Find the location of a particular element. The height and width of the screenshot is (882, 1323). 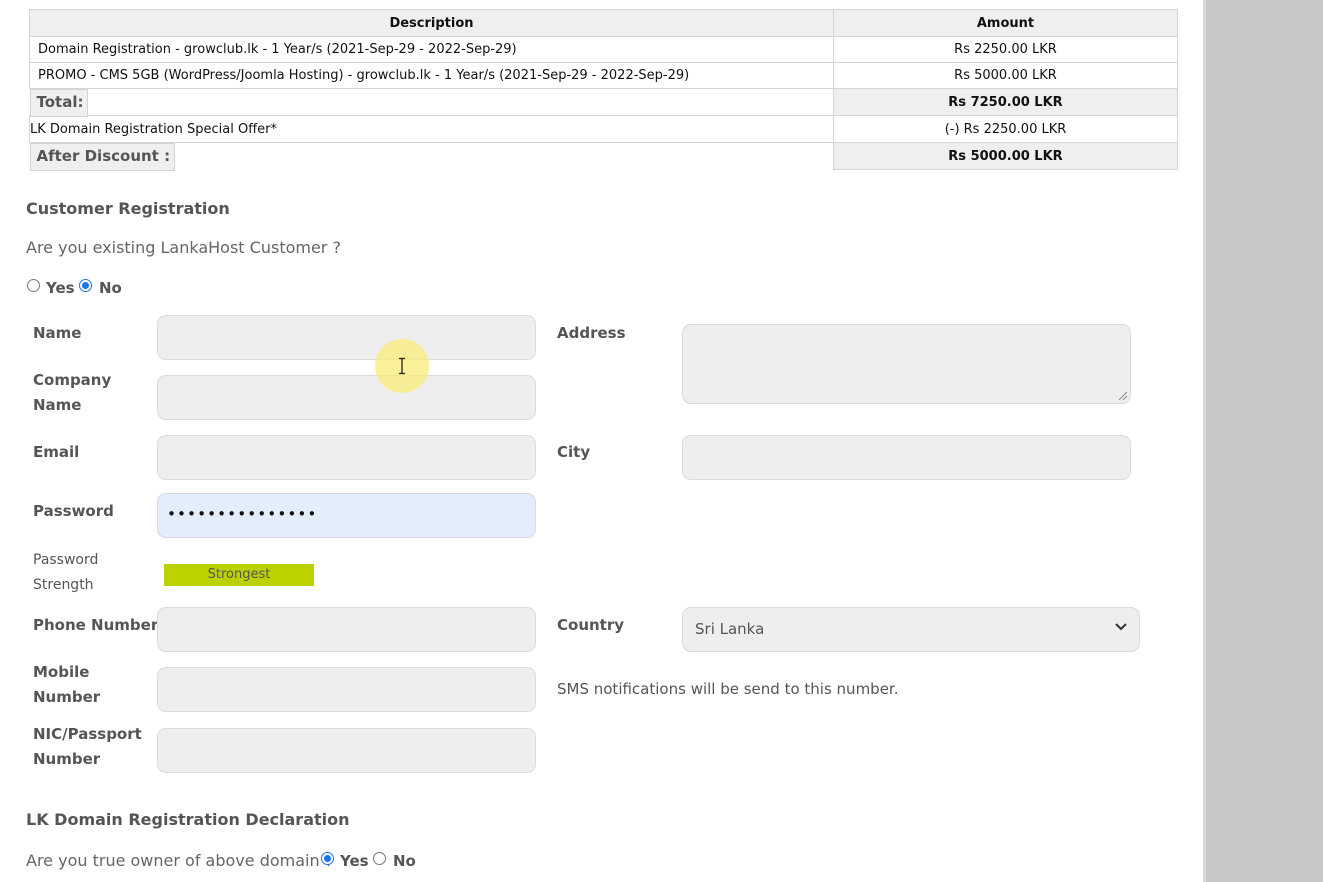

chevron-down-icon is located at coordinates (1121, 627).